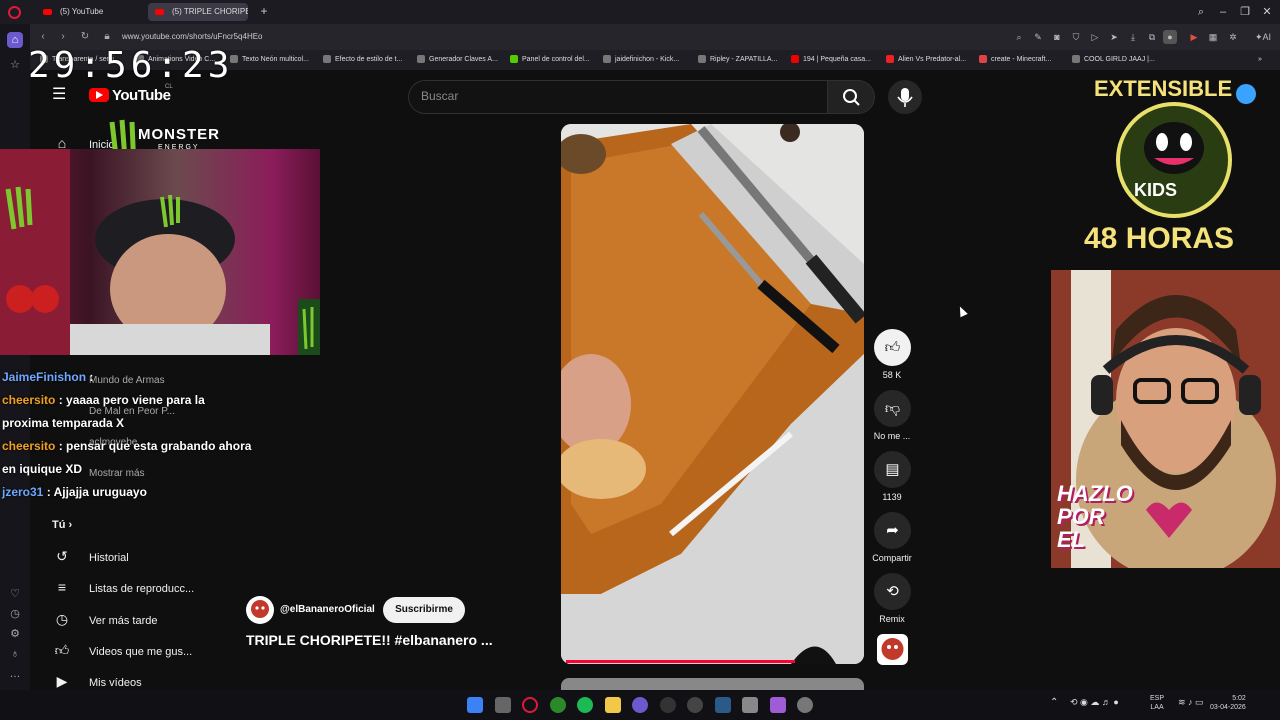 The image size is (1280, 720). What do you see at coordinates (1267, 12) in the screenshot?
I see `close-button: ✕` at bounding box center [1267, 12].